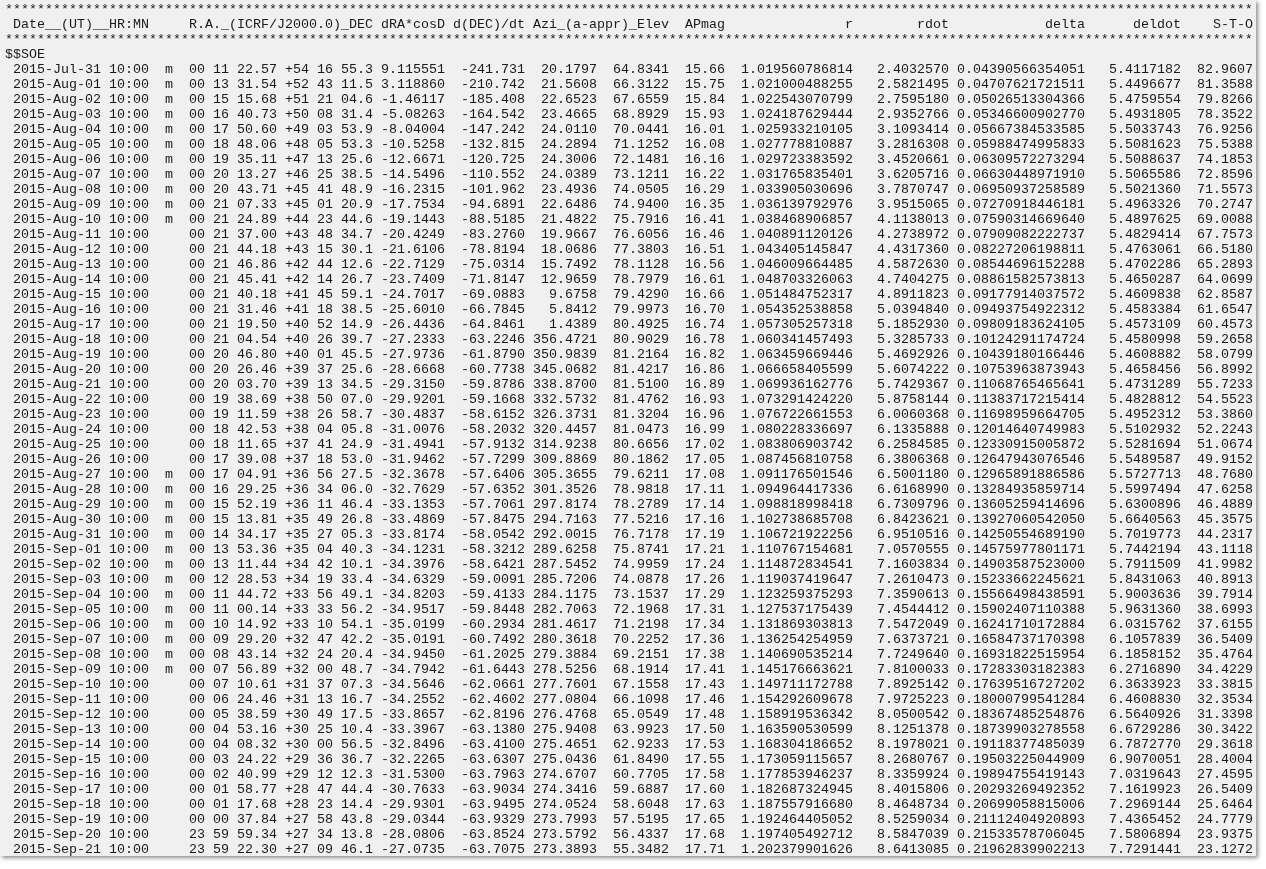 The height and width of the screenshot is (869, 1266). What do you see at coordinates (81, 84) in the screenshot?
I see `table-cell: 2015-Aug-01 10:00` at bounding box center [81, 84].